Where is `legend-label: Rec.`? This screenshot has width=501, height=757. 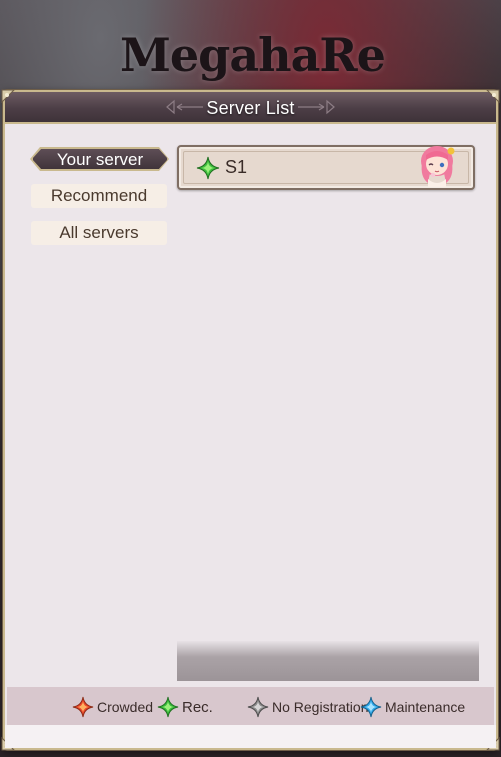 legend-label: Rec. is located at coordinates (197, 707).